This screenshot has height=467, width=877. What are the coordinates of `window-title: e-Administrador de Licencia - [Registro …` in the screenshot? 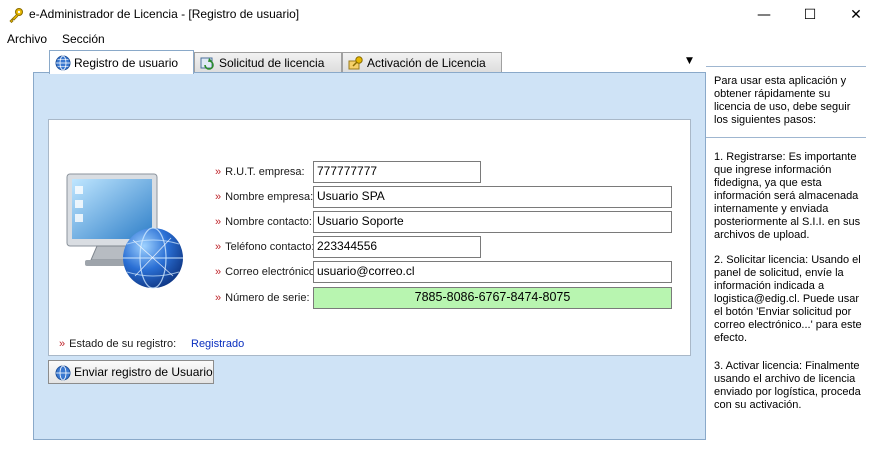 It's located at (164, 14).